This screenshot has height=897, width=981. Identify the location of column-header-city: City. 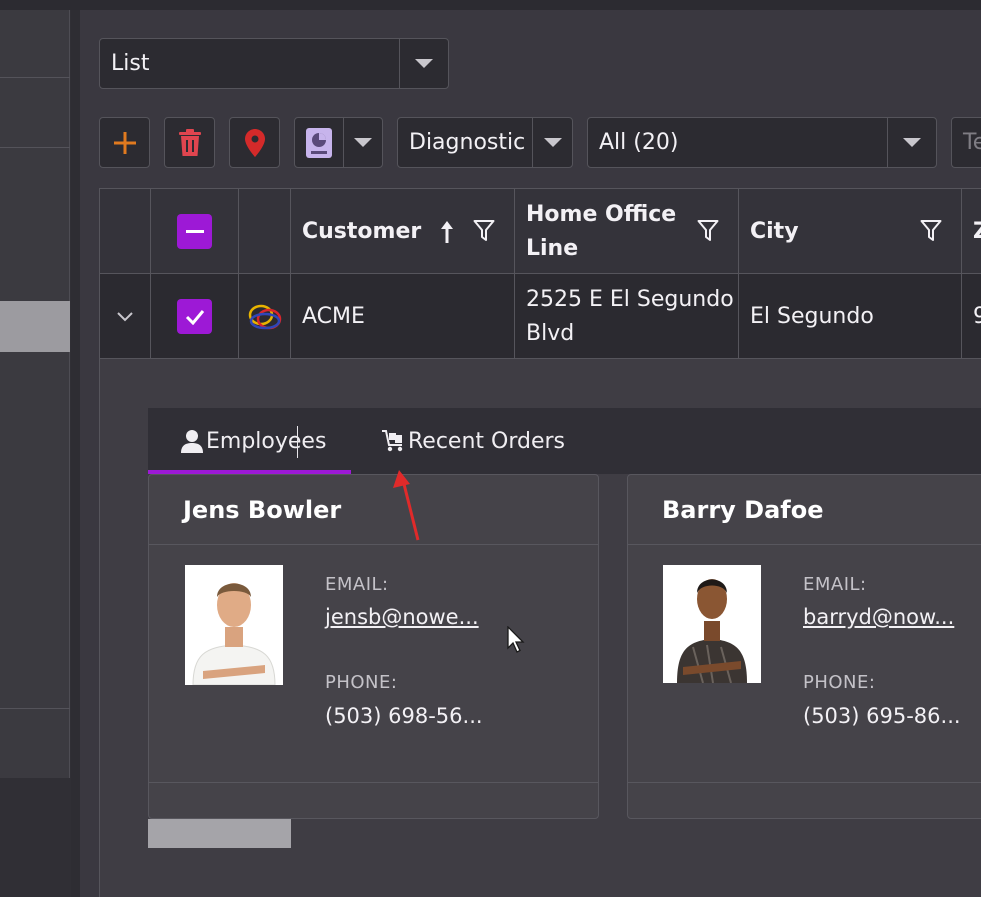
(850, 231).